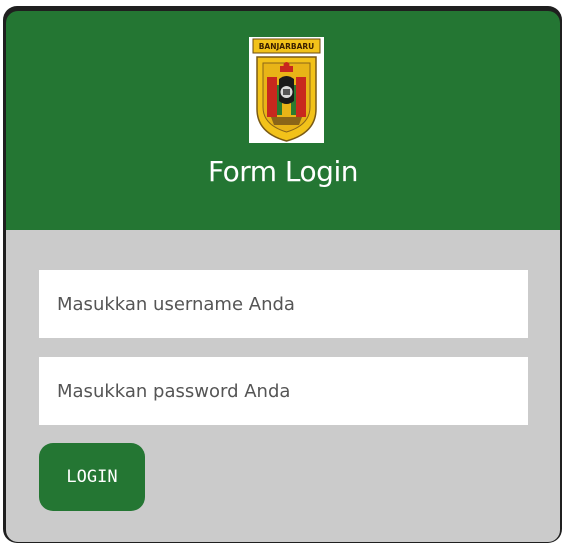 This screenshot has height=544, width=563. Describe the element at coordinates (92, 477) in the screenshot. I see `login-button: LOGIN` at that location.